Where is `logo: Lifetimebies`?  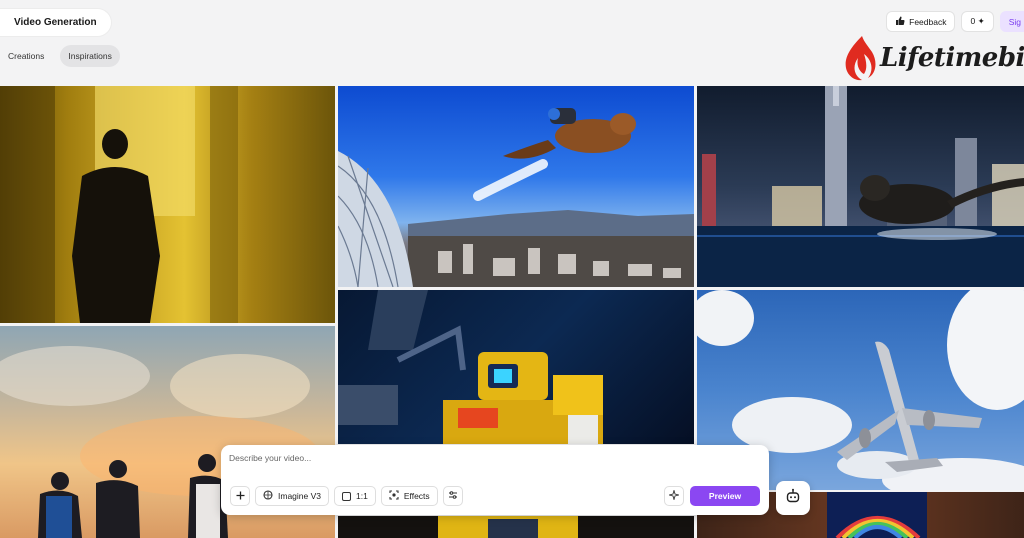
logo: Lifetimebies is located at coordinates (933, 58).